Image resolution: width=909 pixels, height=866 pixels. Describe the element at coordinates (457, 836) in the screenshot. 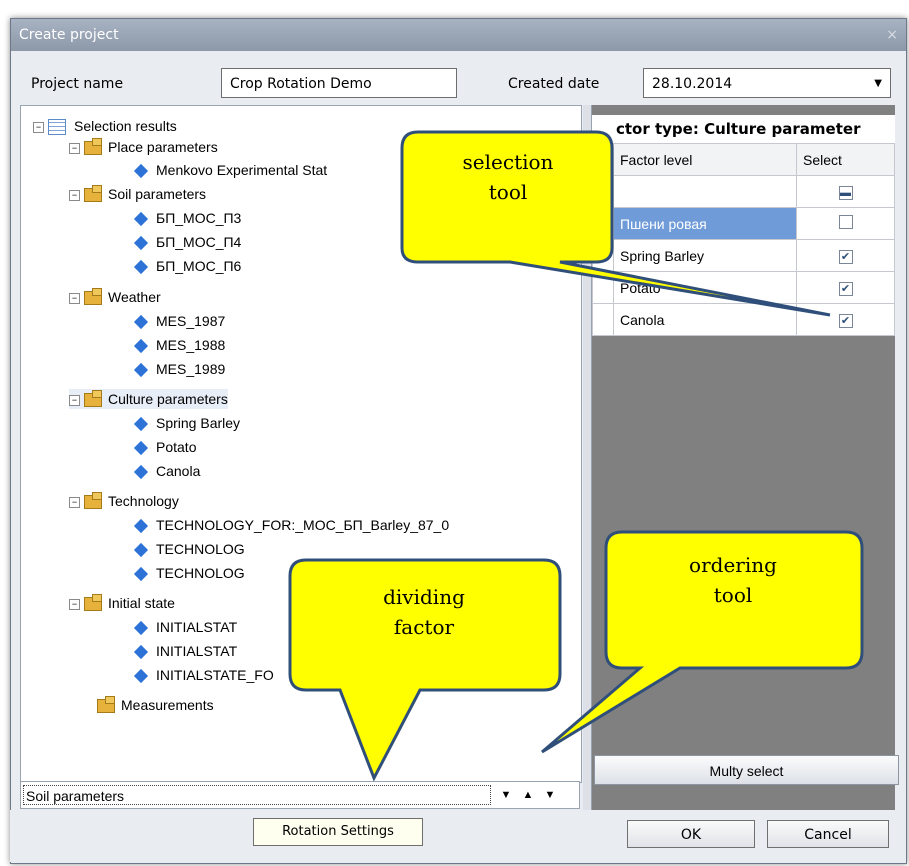

I see `dialog-footer: OK Cancel` at that location.